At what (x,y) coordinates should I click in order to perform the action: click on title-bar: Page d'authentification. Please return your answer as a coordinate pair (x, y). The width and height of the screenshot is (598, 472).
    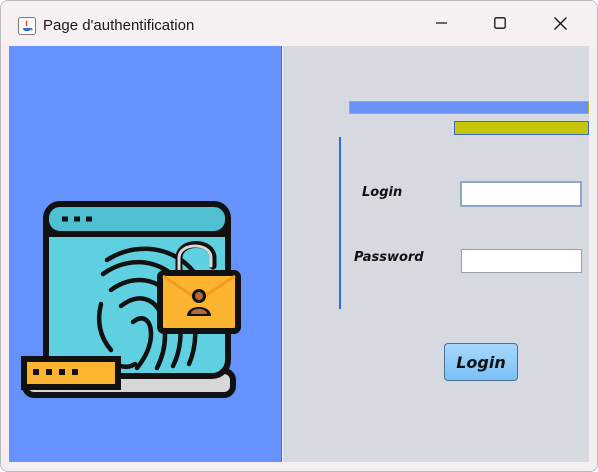
    Looking at the image, I should click on (299, 23).